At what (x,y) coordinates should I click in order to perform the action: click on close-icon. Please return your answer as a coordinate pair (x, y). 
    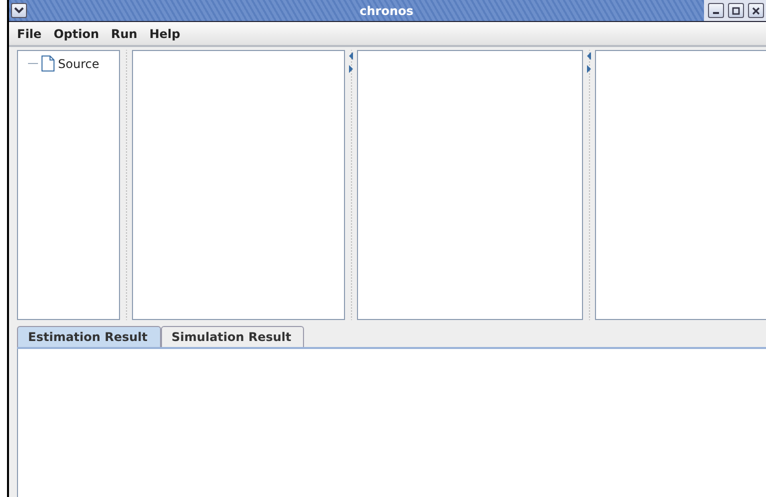
    Looking at the image, I should click on (756, 10).